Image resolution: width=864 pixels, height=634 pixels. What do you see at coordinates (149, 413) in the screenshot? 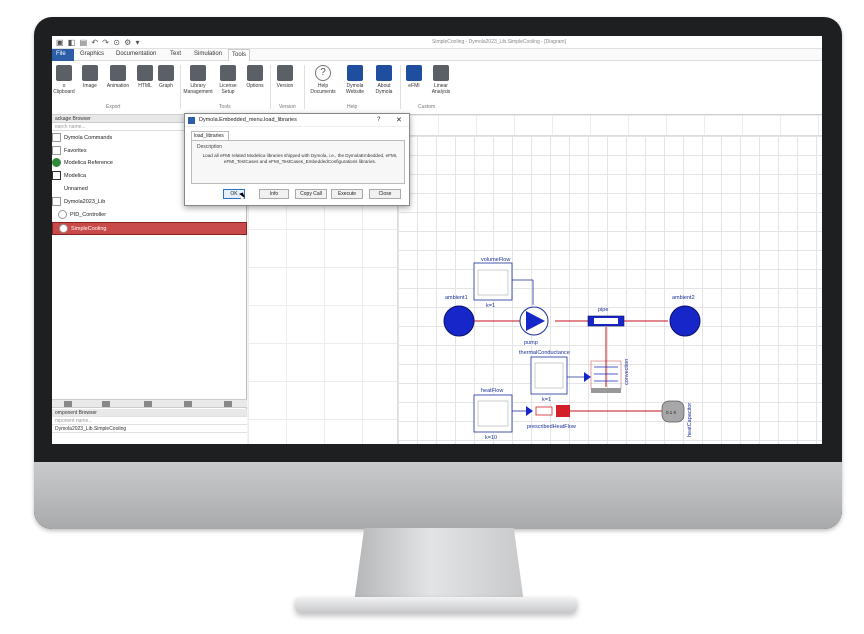
I see `component-browser-header: omponent Browser` at bounding box center [149, 413].